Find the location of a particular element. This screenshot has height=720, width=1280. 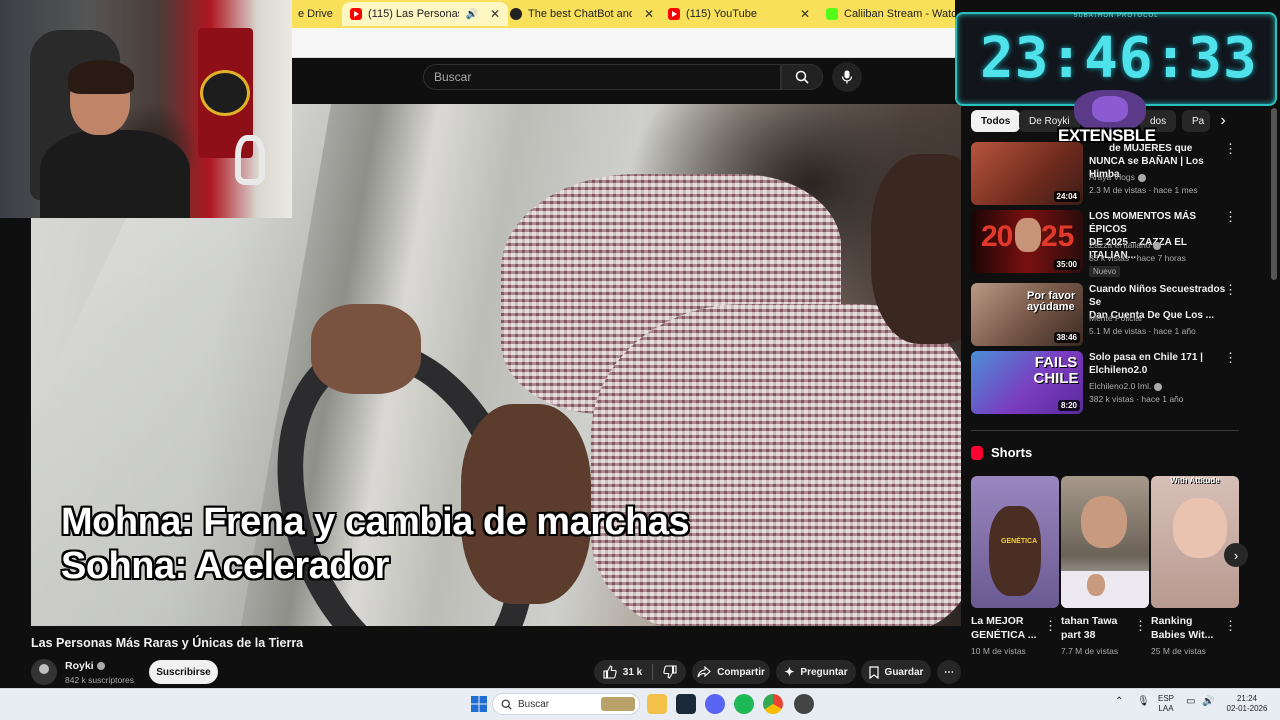

windows-taskbar is located at coordinates (640, 704).